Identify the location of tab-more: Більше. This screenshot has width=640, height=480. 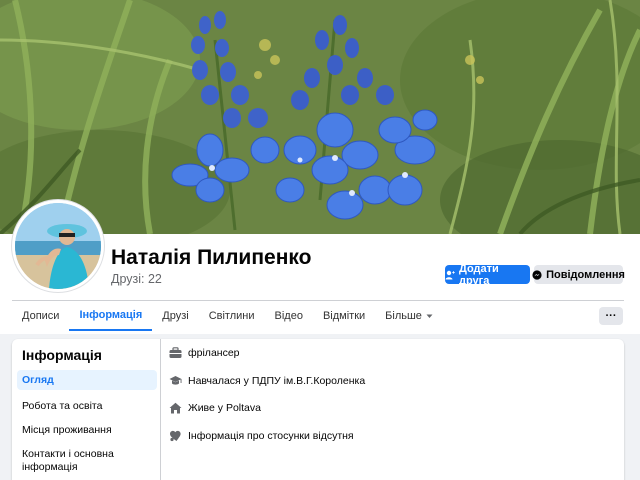
(409, 316).